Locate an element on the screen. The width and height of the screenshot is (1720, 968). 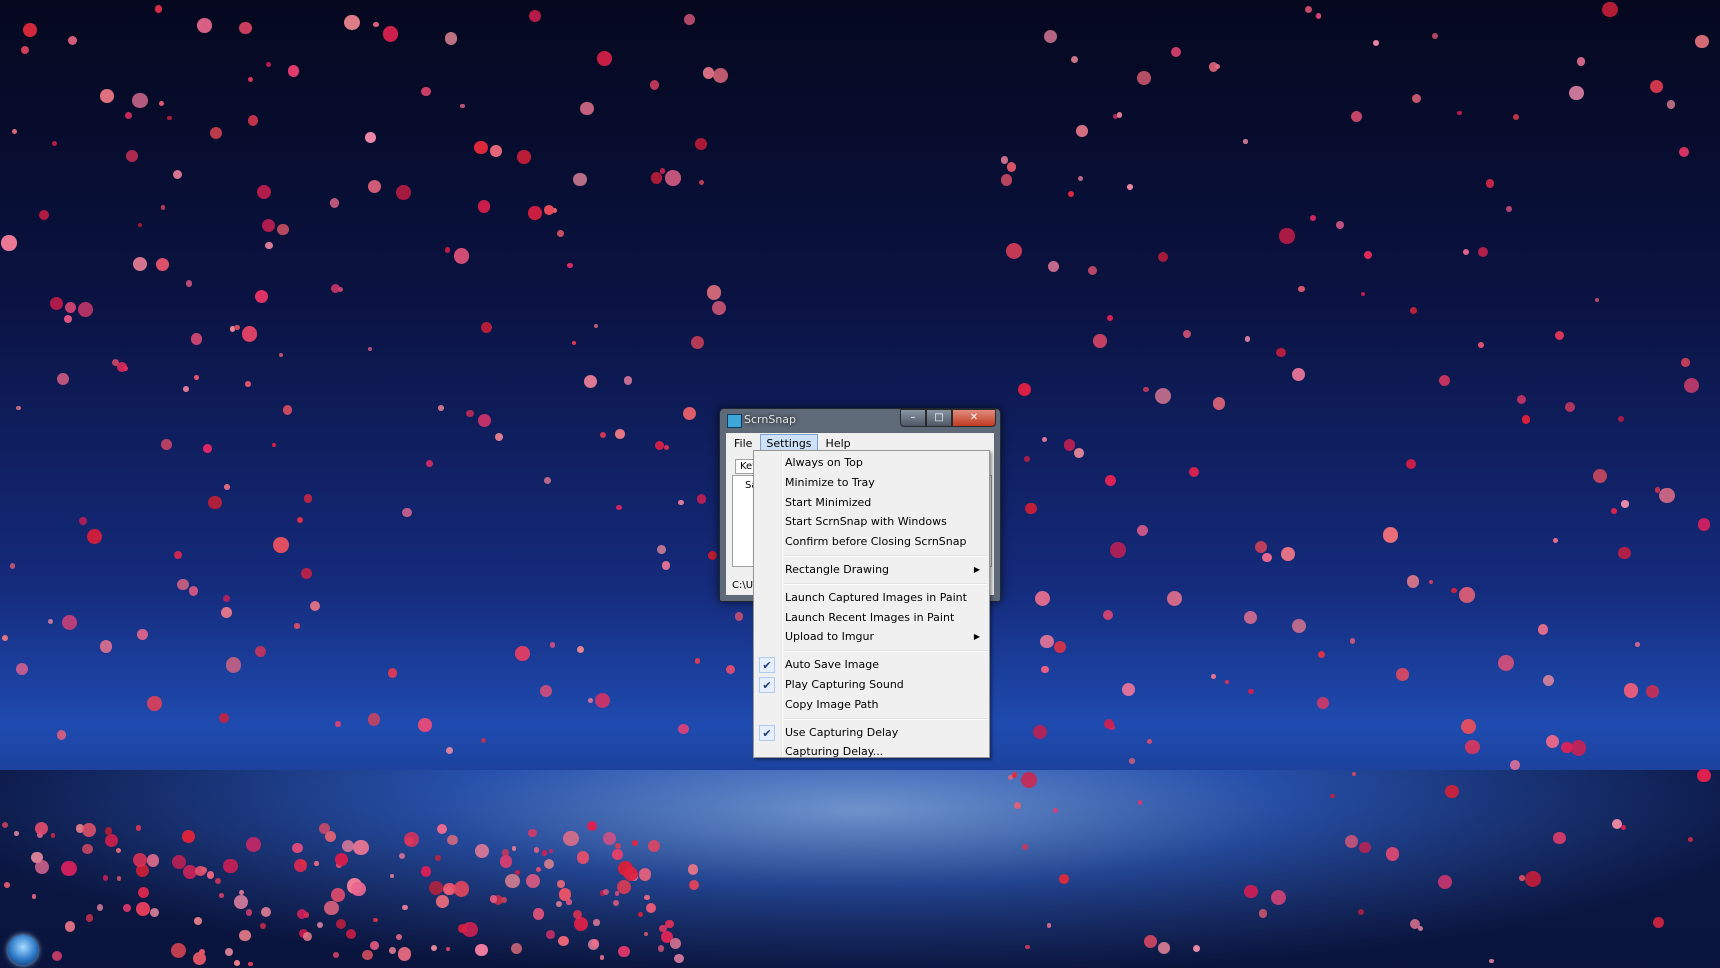
minimize-icon: – is located at coordinates (913, 417).